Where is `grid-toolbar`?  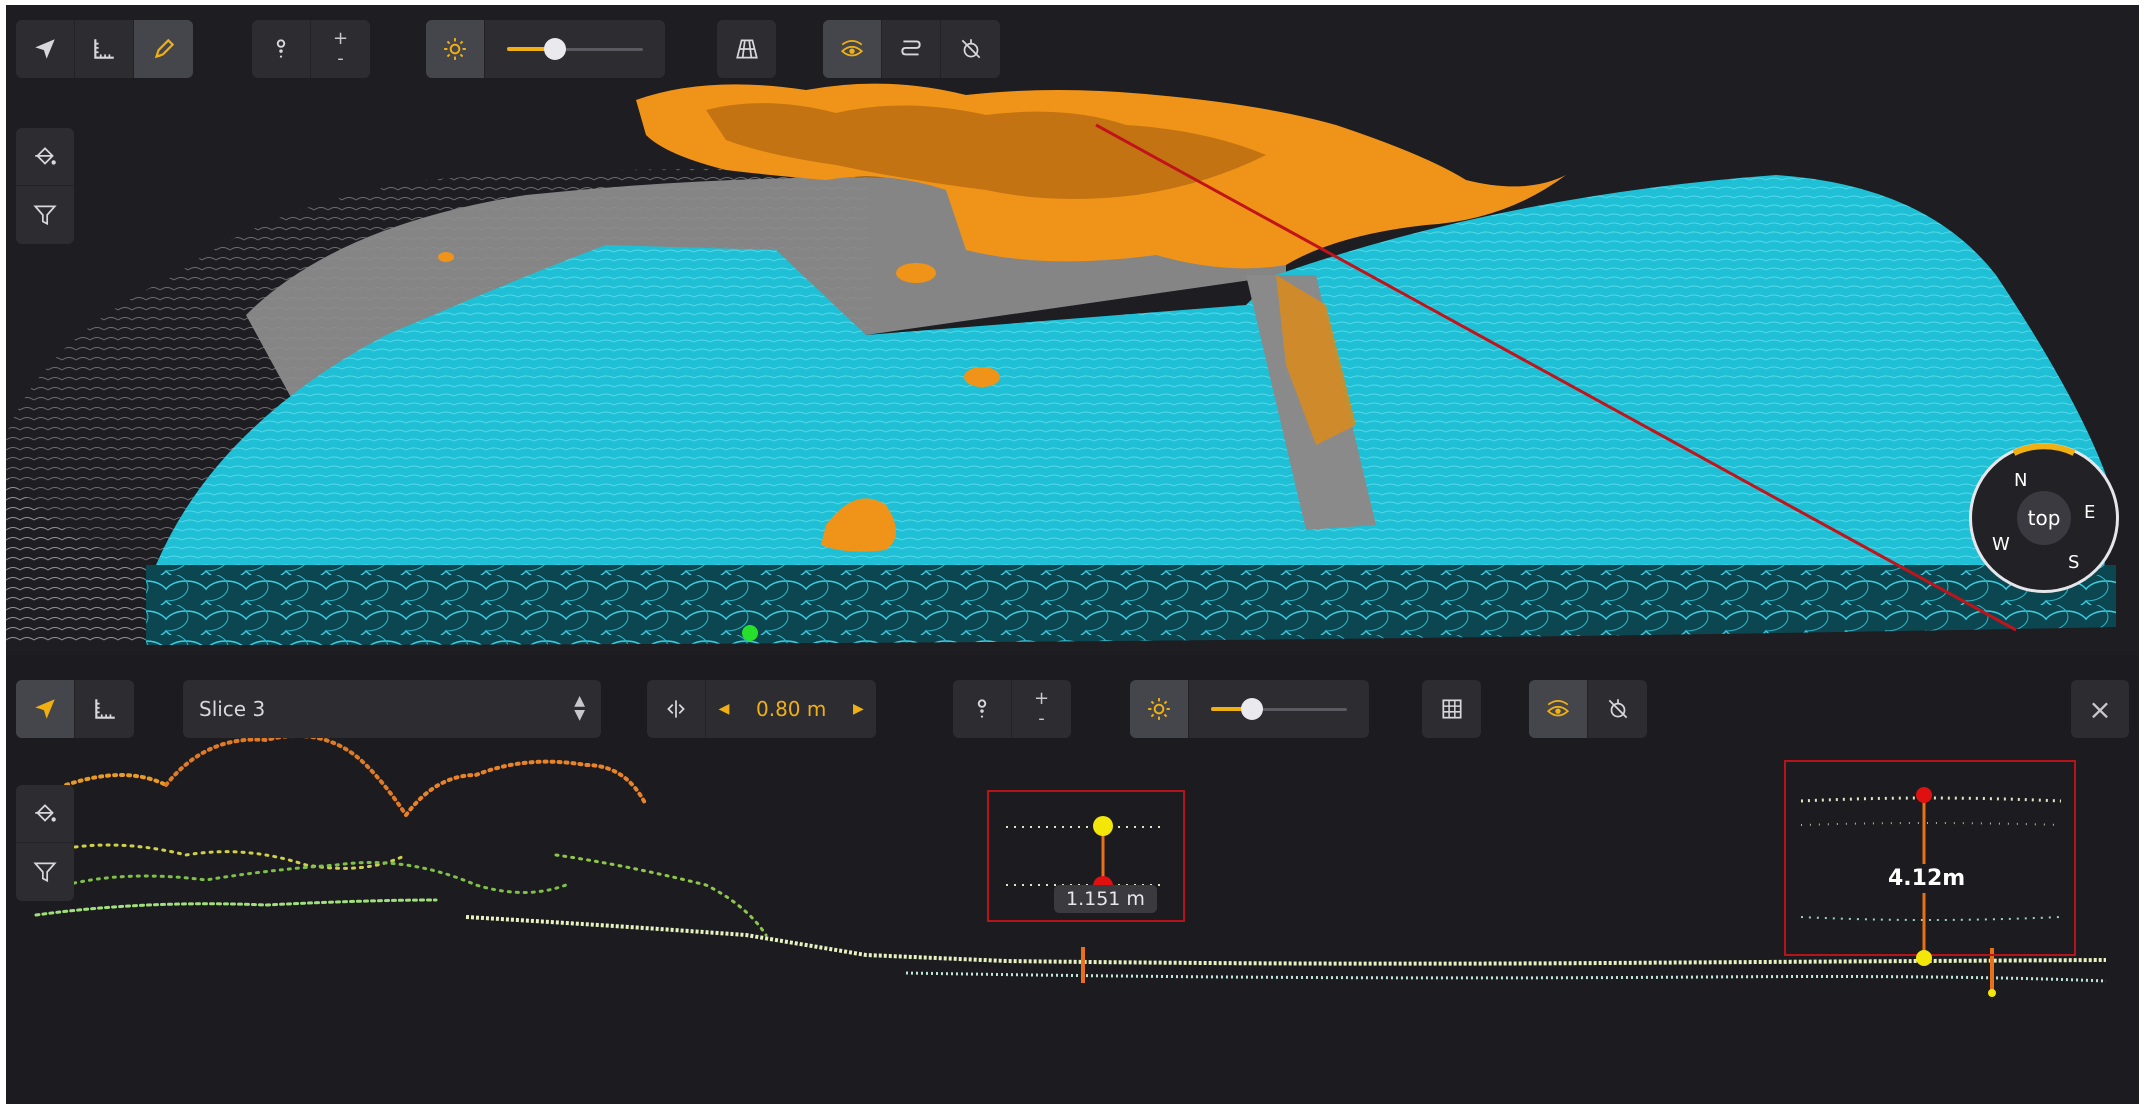 grid-toolbar is located at coordinates (746, 49).